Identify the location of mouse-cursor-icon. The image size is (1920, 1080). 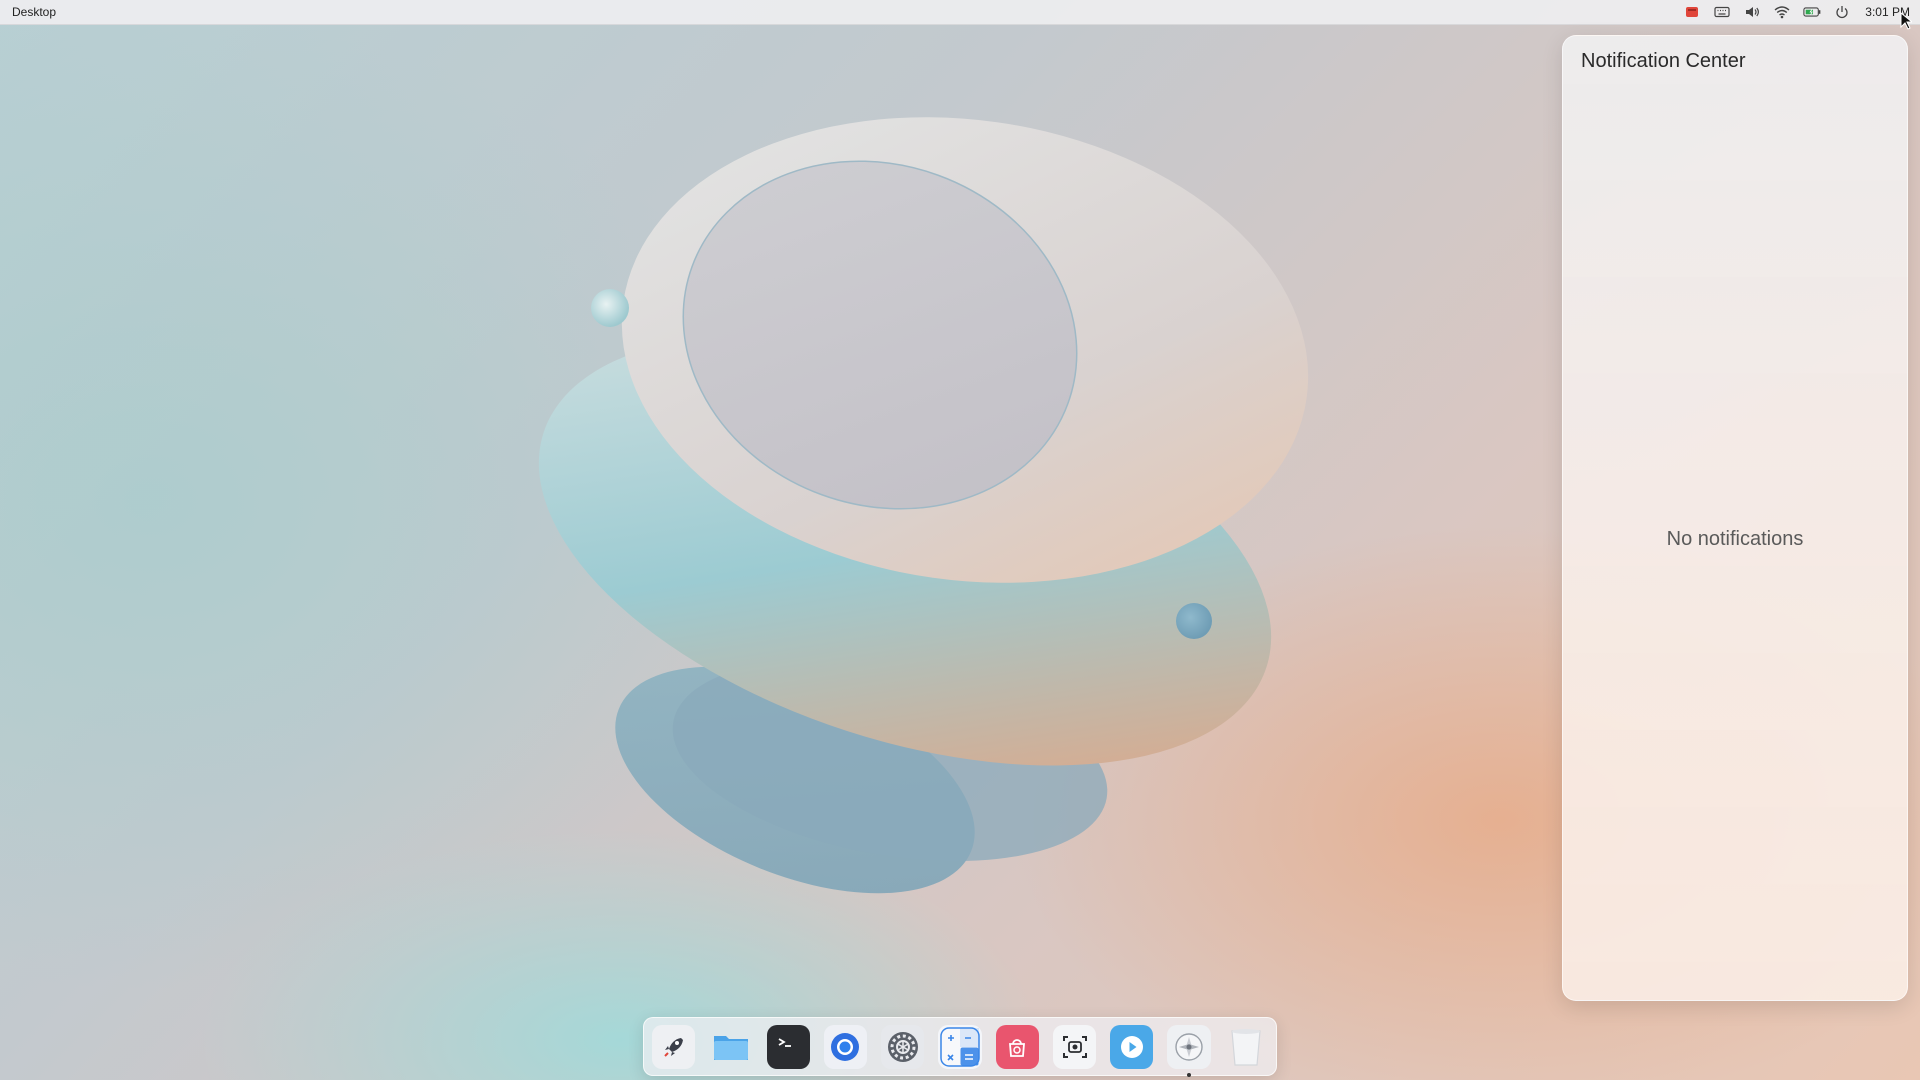
(1906, 21).